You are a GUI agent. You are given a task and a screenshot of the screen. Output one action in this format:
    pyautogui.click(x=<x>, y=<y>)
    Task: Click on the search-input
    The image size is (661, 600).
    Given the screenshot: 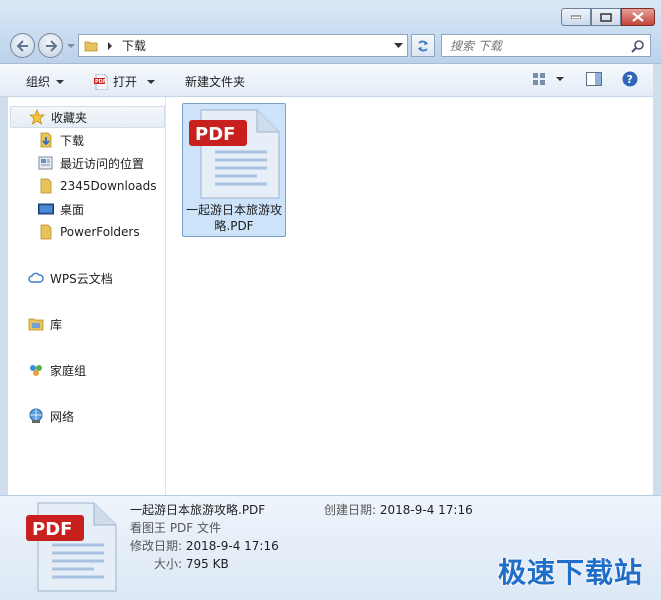 What is the action you would take?
    pyautogui.click(x=535, y=45)
    